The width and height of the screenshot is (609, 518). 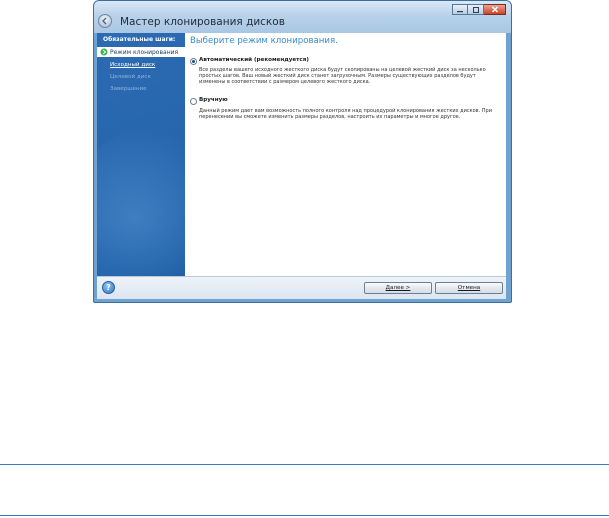 I want to click on next-button: Далее >, so click(x=398, y=288).